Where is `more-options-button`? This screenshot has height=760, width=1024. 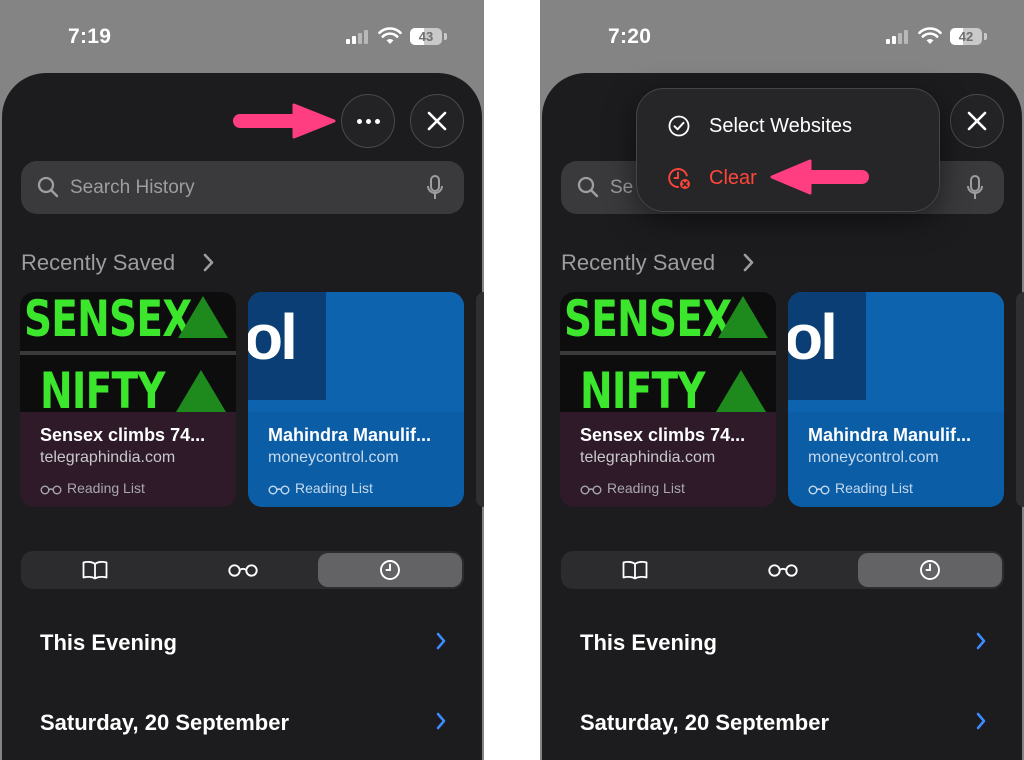
more-options-button is located at coordinates (368, 121).